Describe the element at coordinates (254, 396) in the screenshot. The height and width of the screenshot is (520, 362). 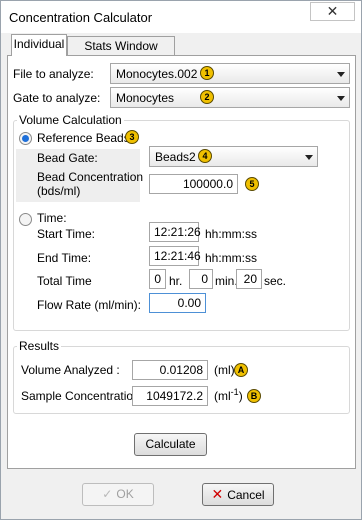
I see `callout-badge-b: B` at that location.